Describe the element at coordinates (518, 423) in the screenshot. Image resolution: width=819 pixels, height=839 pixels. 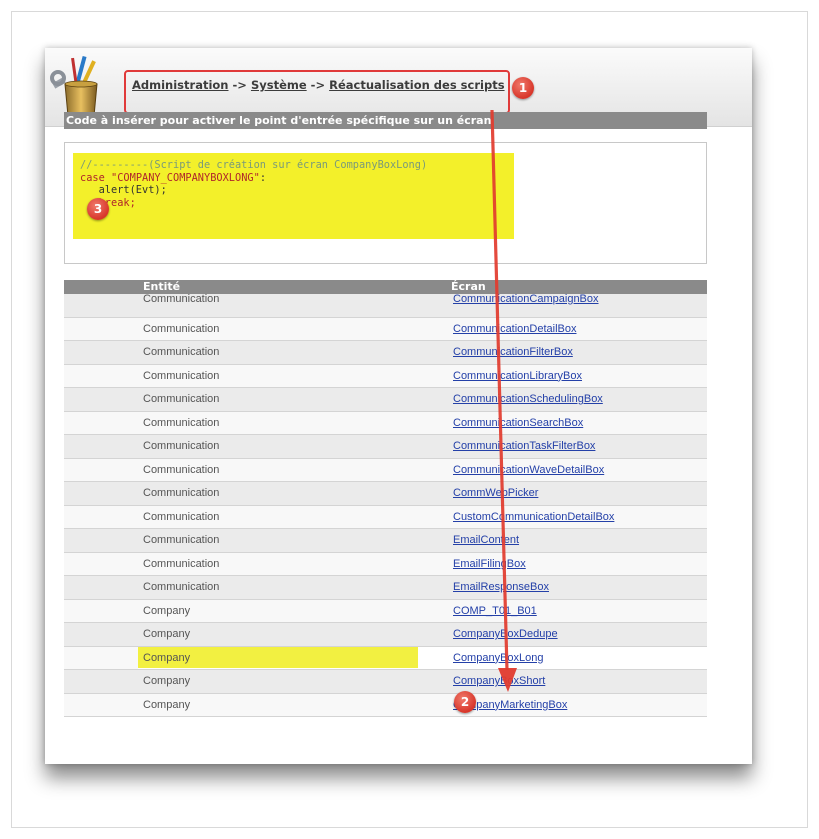
I see `cell-ecran-link: CommunicationSearchBox` at that location.